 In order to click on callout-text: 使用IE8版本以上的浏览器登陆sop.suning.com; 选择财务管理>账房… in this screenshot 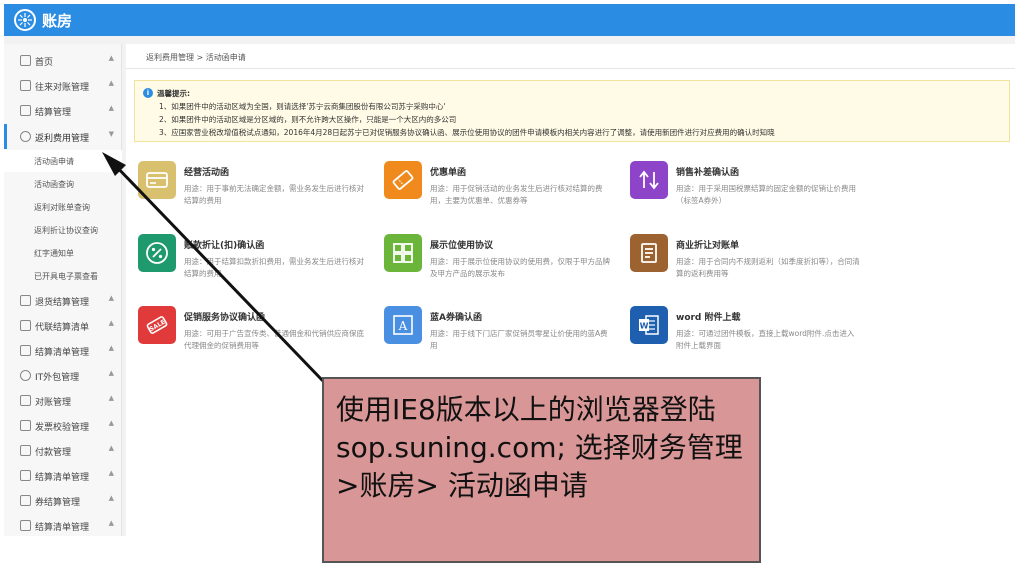, I will do `click(539, 447)`.